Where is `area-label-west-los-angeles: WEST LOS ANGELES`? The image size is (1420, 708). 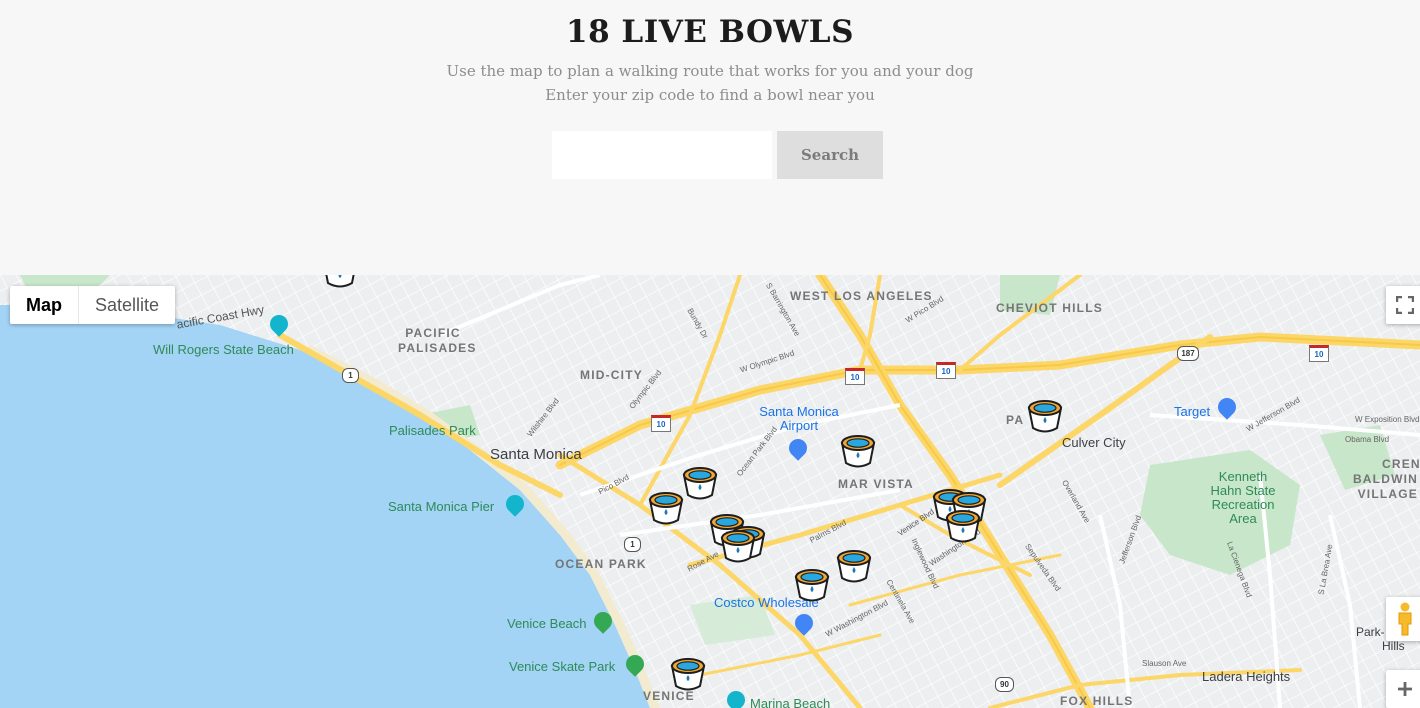 area-label-west-los-angeles: WEST LOS ANGELES is located at coordinates (861, 296).